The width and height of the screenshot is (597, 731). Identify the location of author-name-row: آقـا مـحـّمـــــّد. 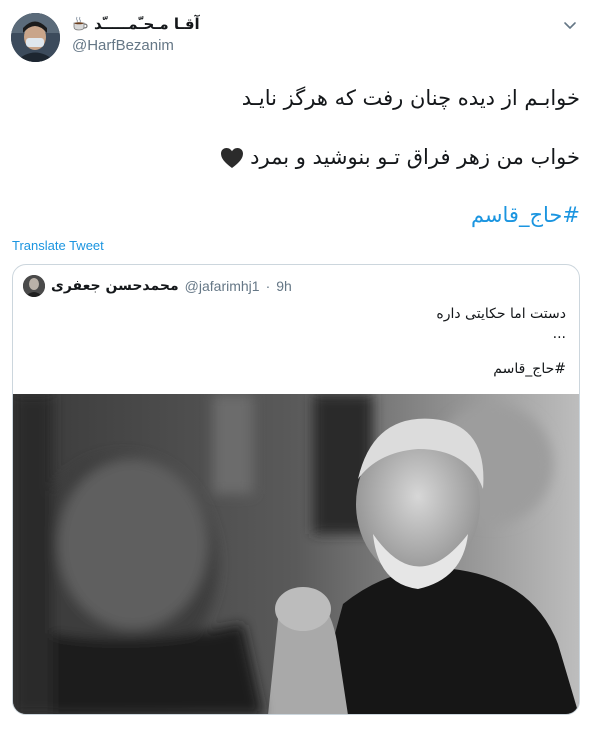
(136, 24).